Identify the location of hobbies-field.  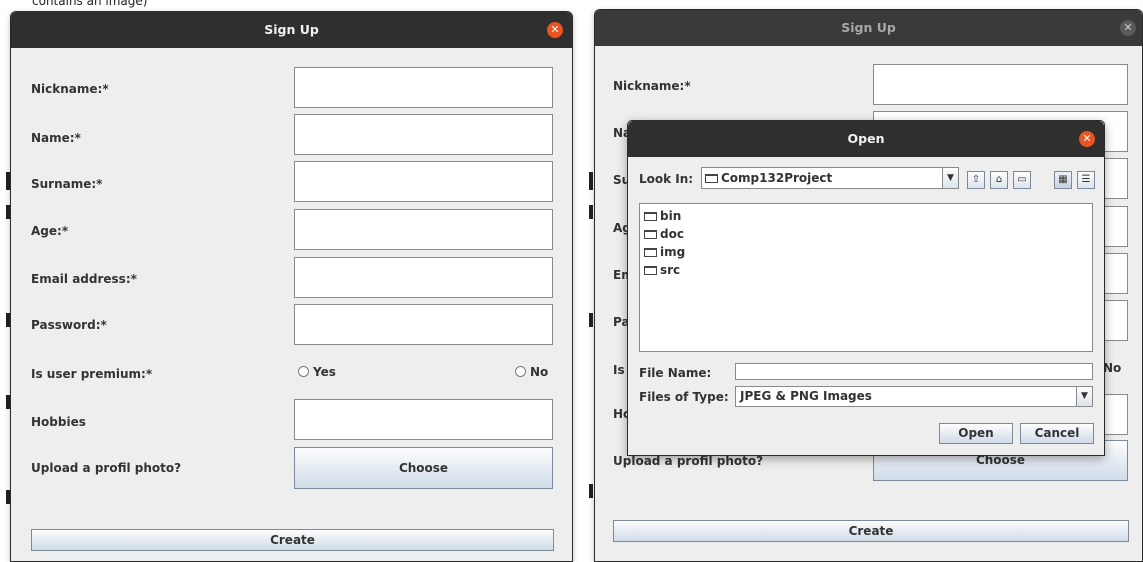
(423, 419).